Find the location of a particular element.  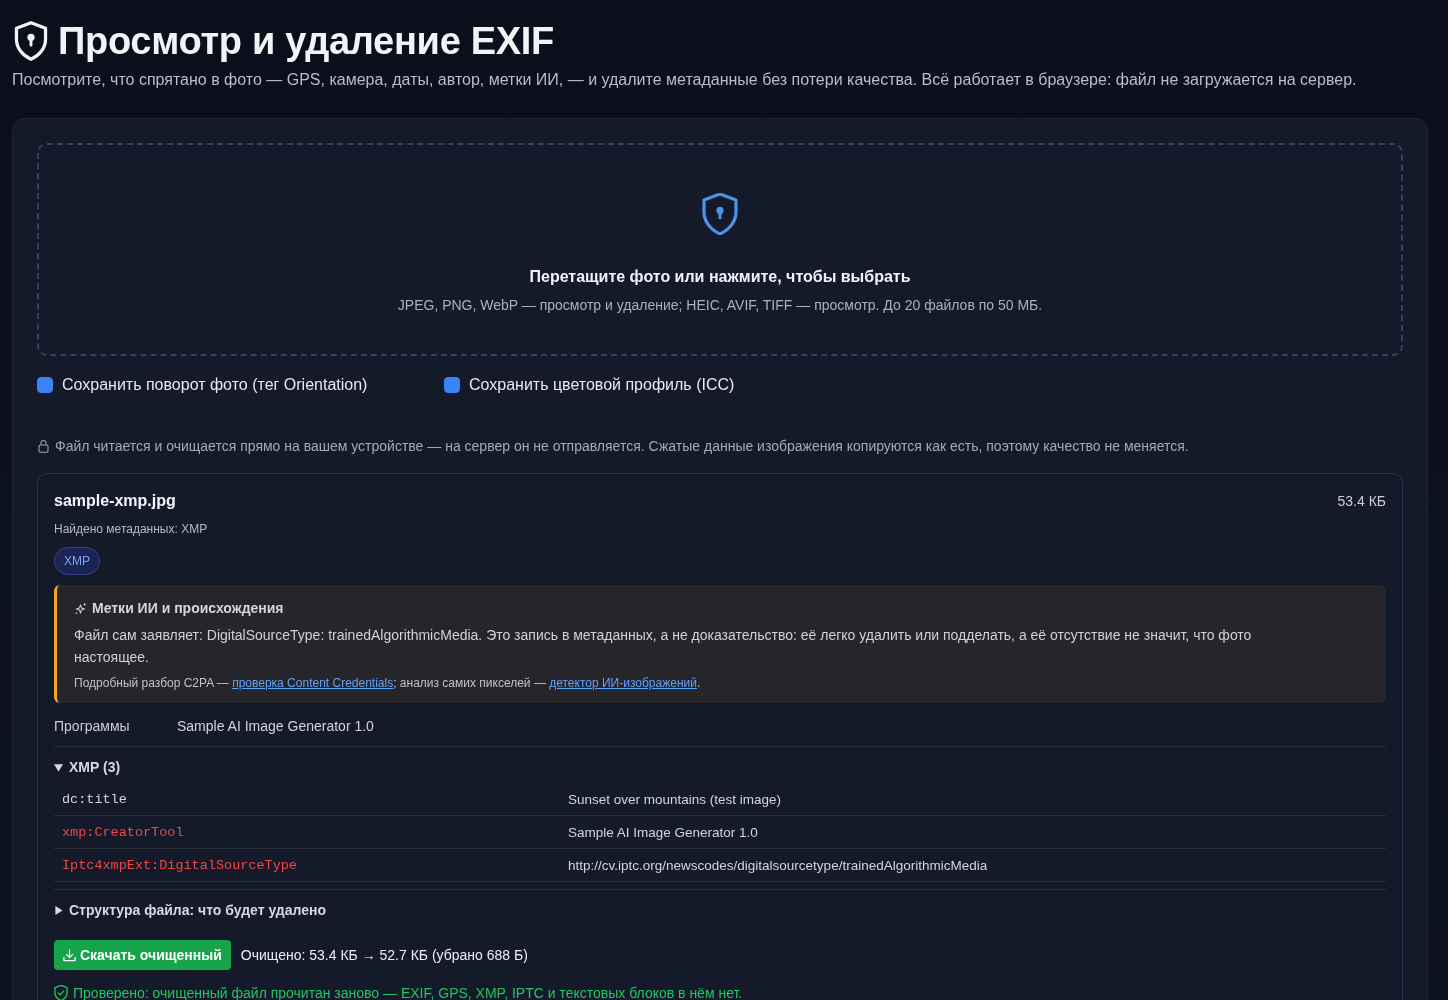

file-size: 53.4 КБ is located at coordinates (1361, 501).